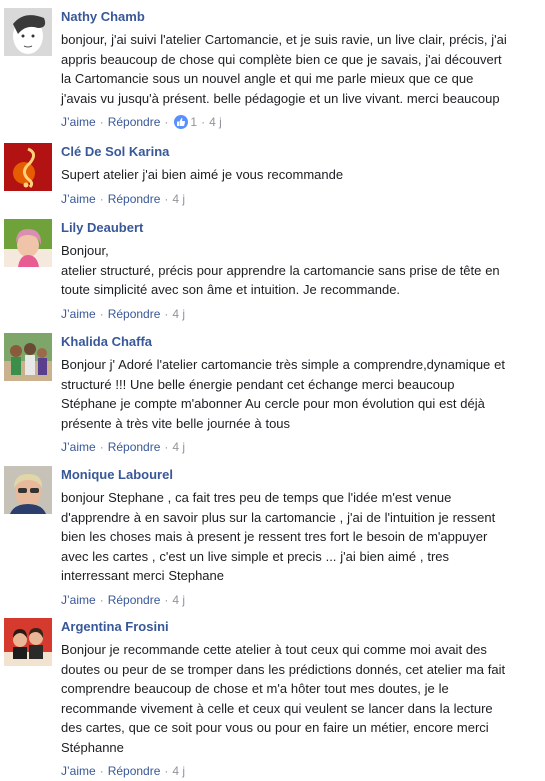  I want to click on reaction-count: 1, so click(192, 122).